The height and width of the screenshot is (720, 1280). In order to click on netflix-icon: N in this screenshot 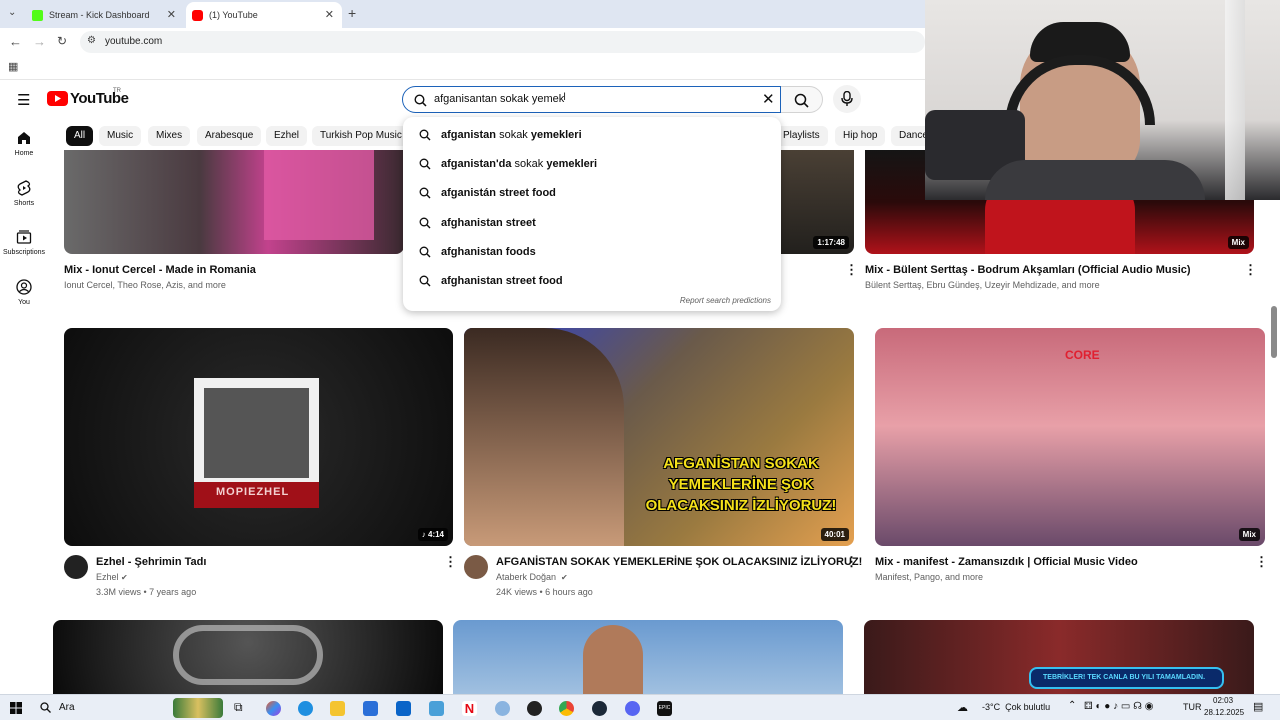, I will do `click(469, 708)`.